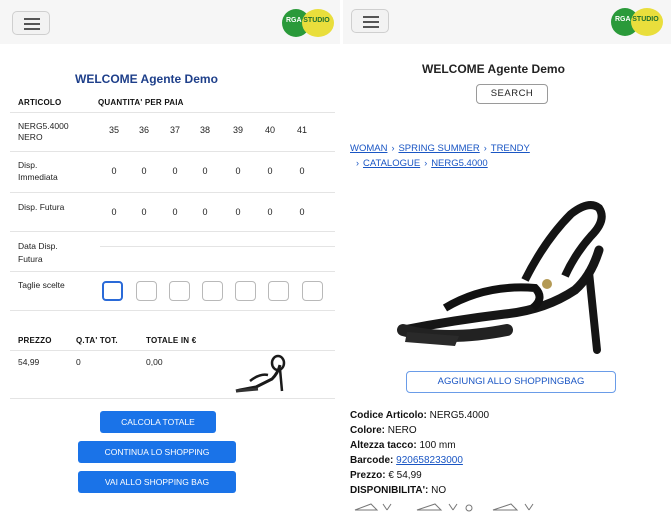  What do you see at coordinates (237, 130) in the screenshot?
I see `size-label: 39` at bounding box center [237, 130].